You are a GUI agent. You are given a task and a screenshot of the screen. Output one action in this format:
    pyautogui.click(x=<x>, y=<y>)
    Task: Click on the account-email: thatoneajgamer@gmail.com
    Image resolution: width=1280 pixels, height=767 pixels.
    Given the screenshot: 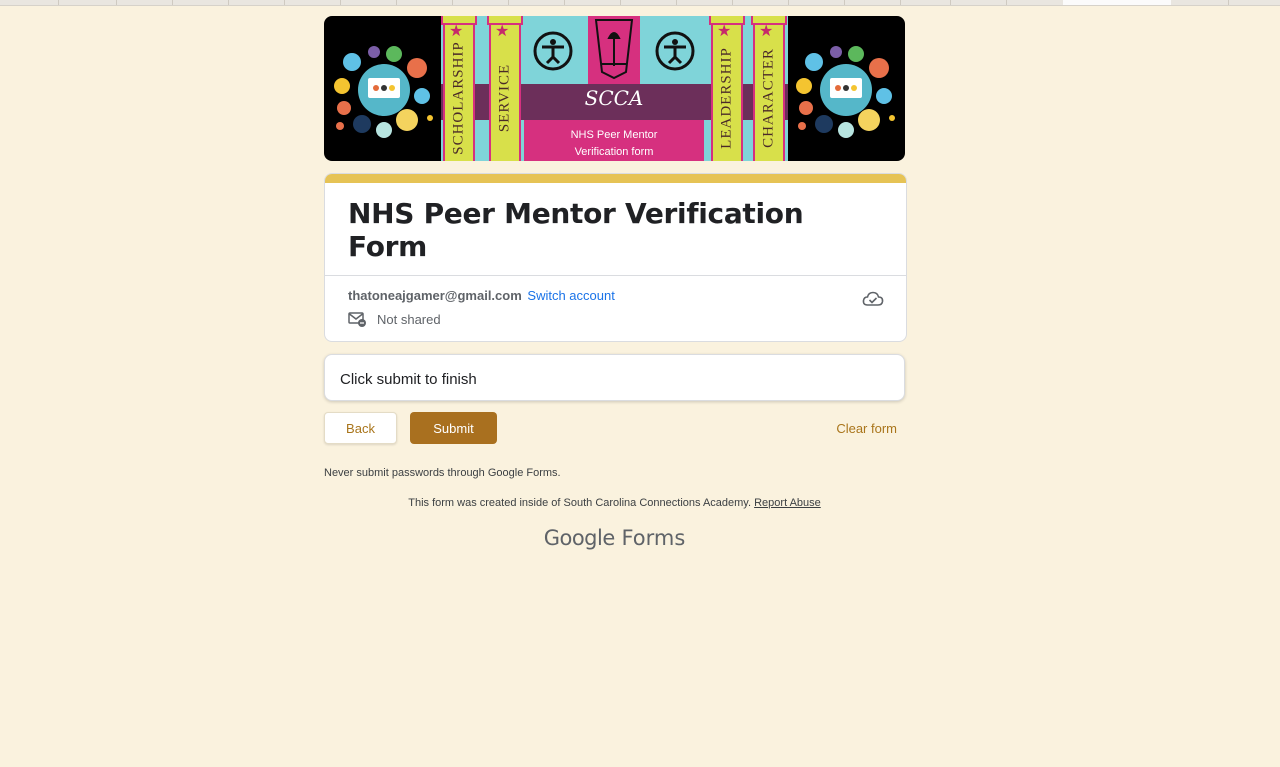 What is the action you would take?
    pyautogui.click(x=435, y=295)
    